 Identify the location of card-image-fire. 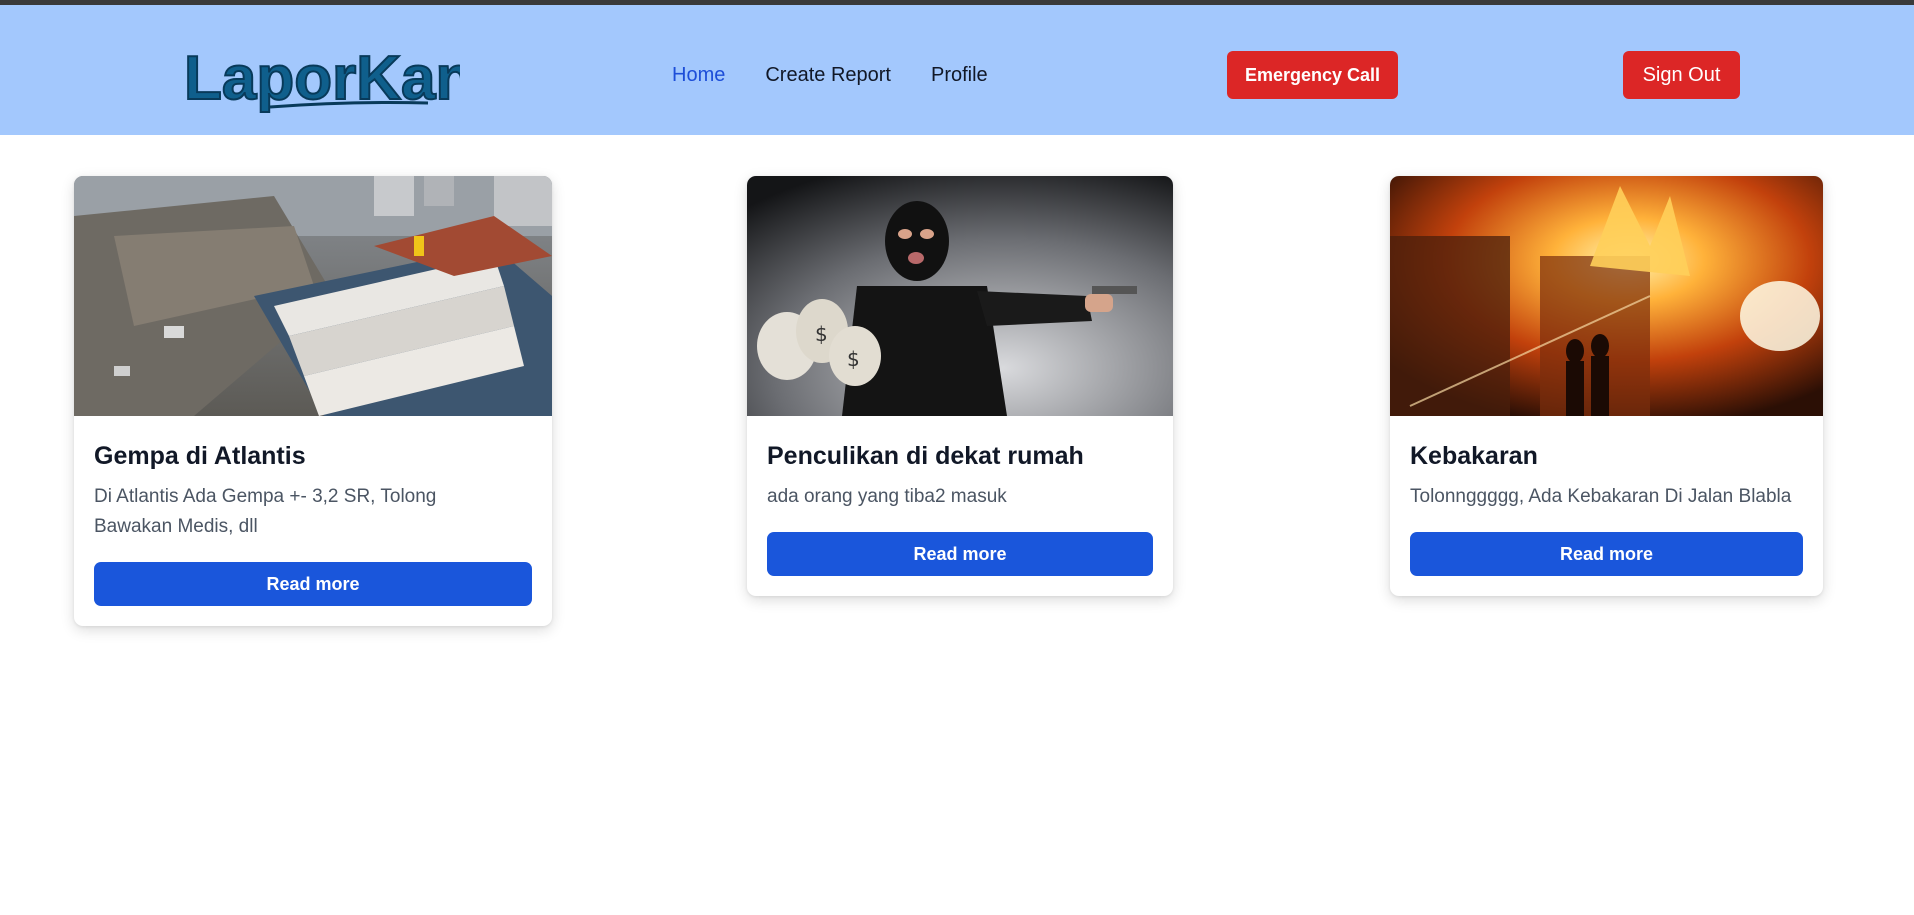
(1606, 296).